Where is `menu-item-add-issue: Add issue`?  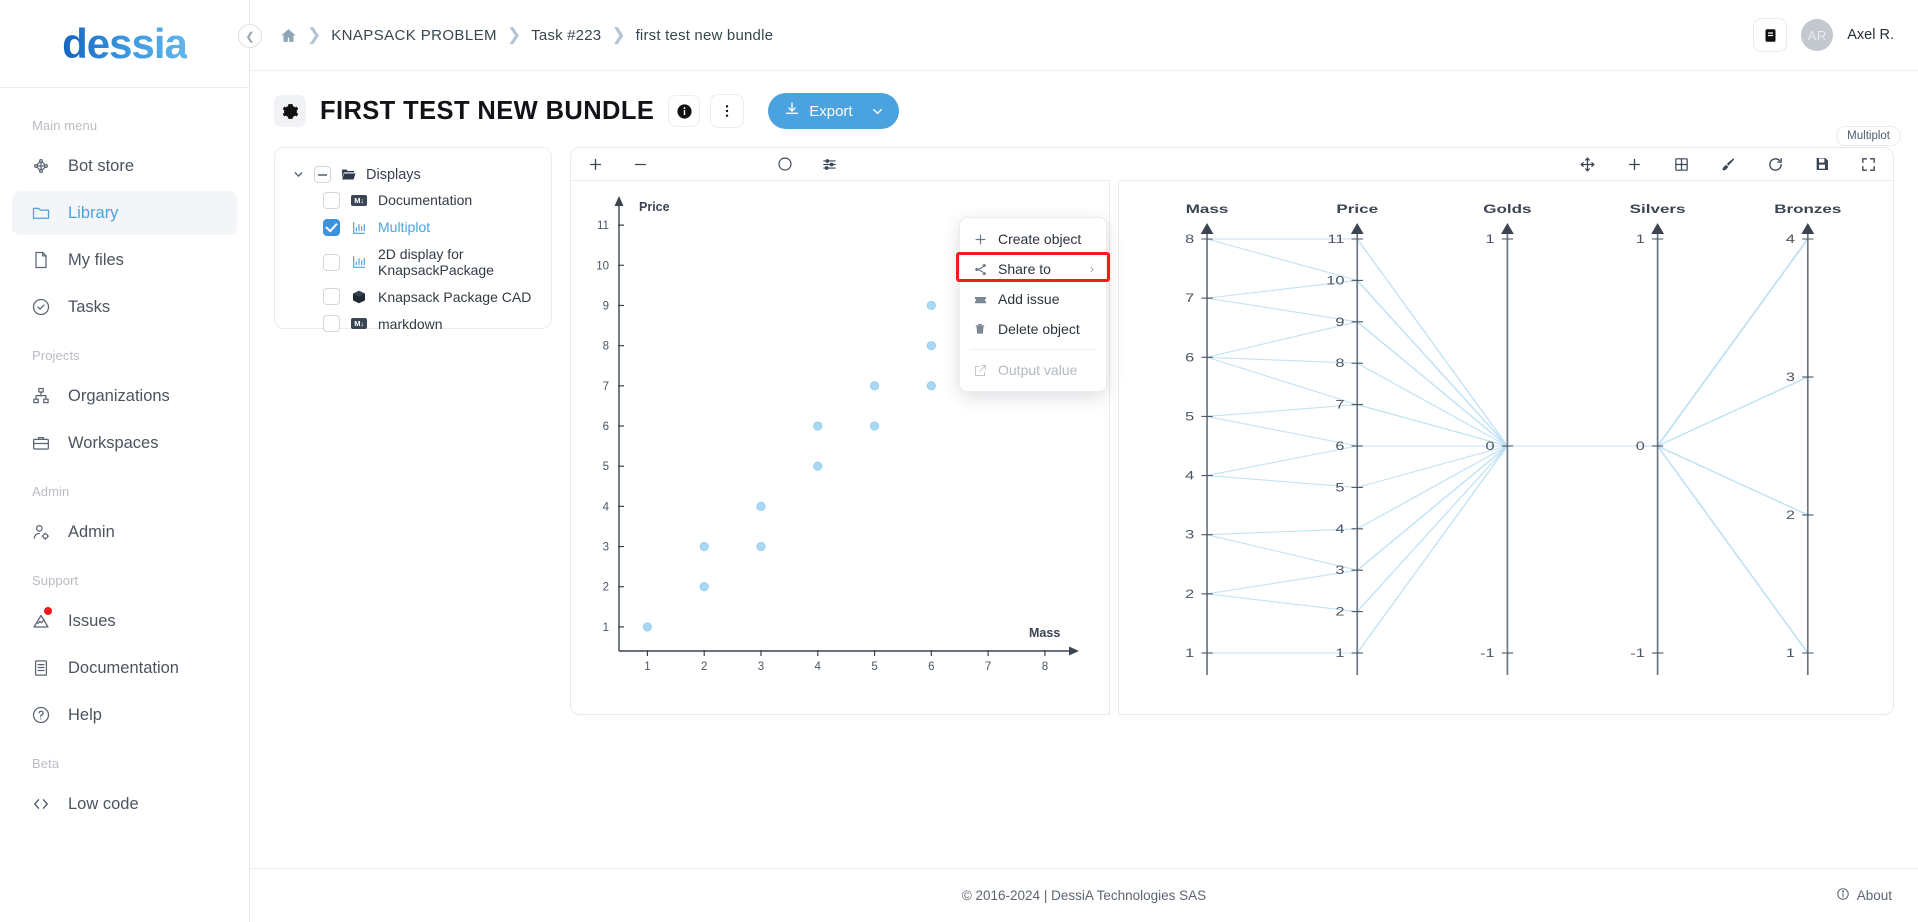 menu-item-add-issue: Add issue is located at coordinates (1033, 299).